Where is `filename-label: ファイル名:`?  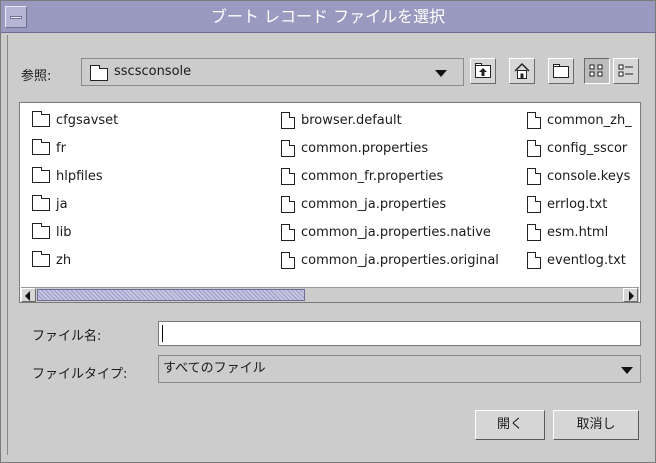
filename-label: ファイル名: is located at coordinates (67, 336).